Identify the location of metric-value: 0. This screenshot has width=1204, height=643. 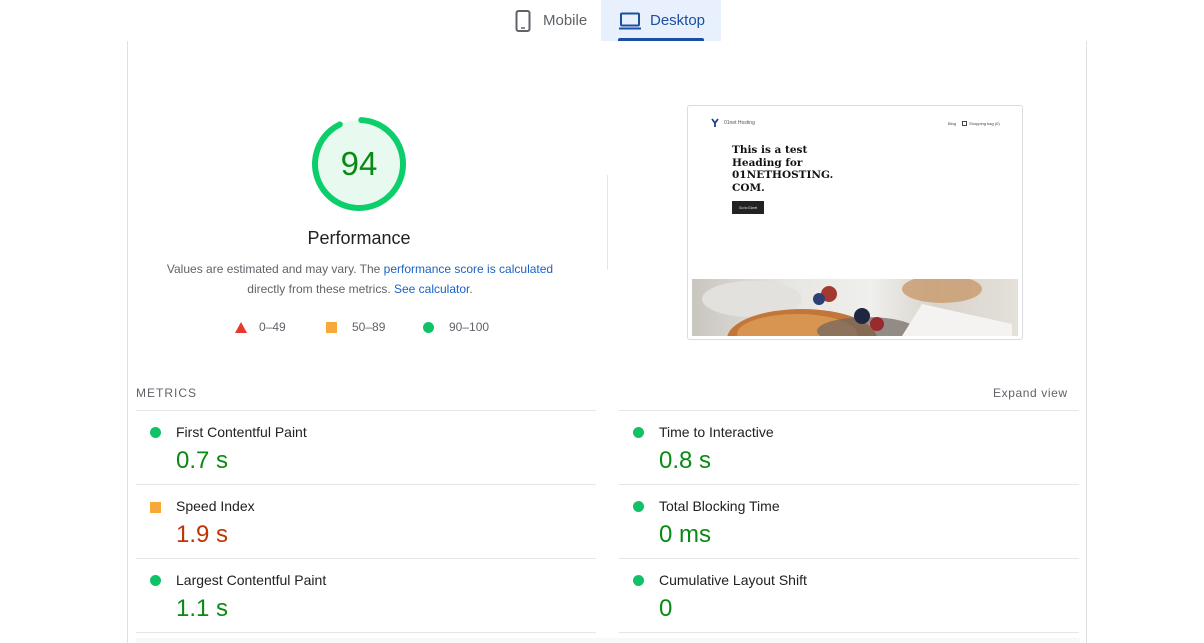
(666, 608).